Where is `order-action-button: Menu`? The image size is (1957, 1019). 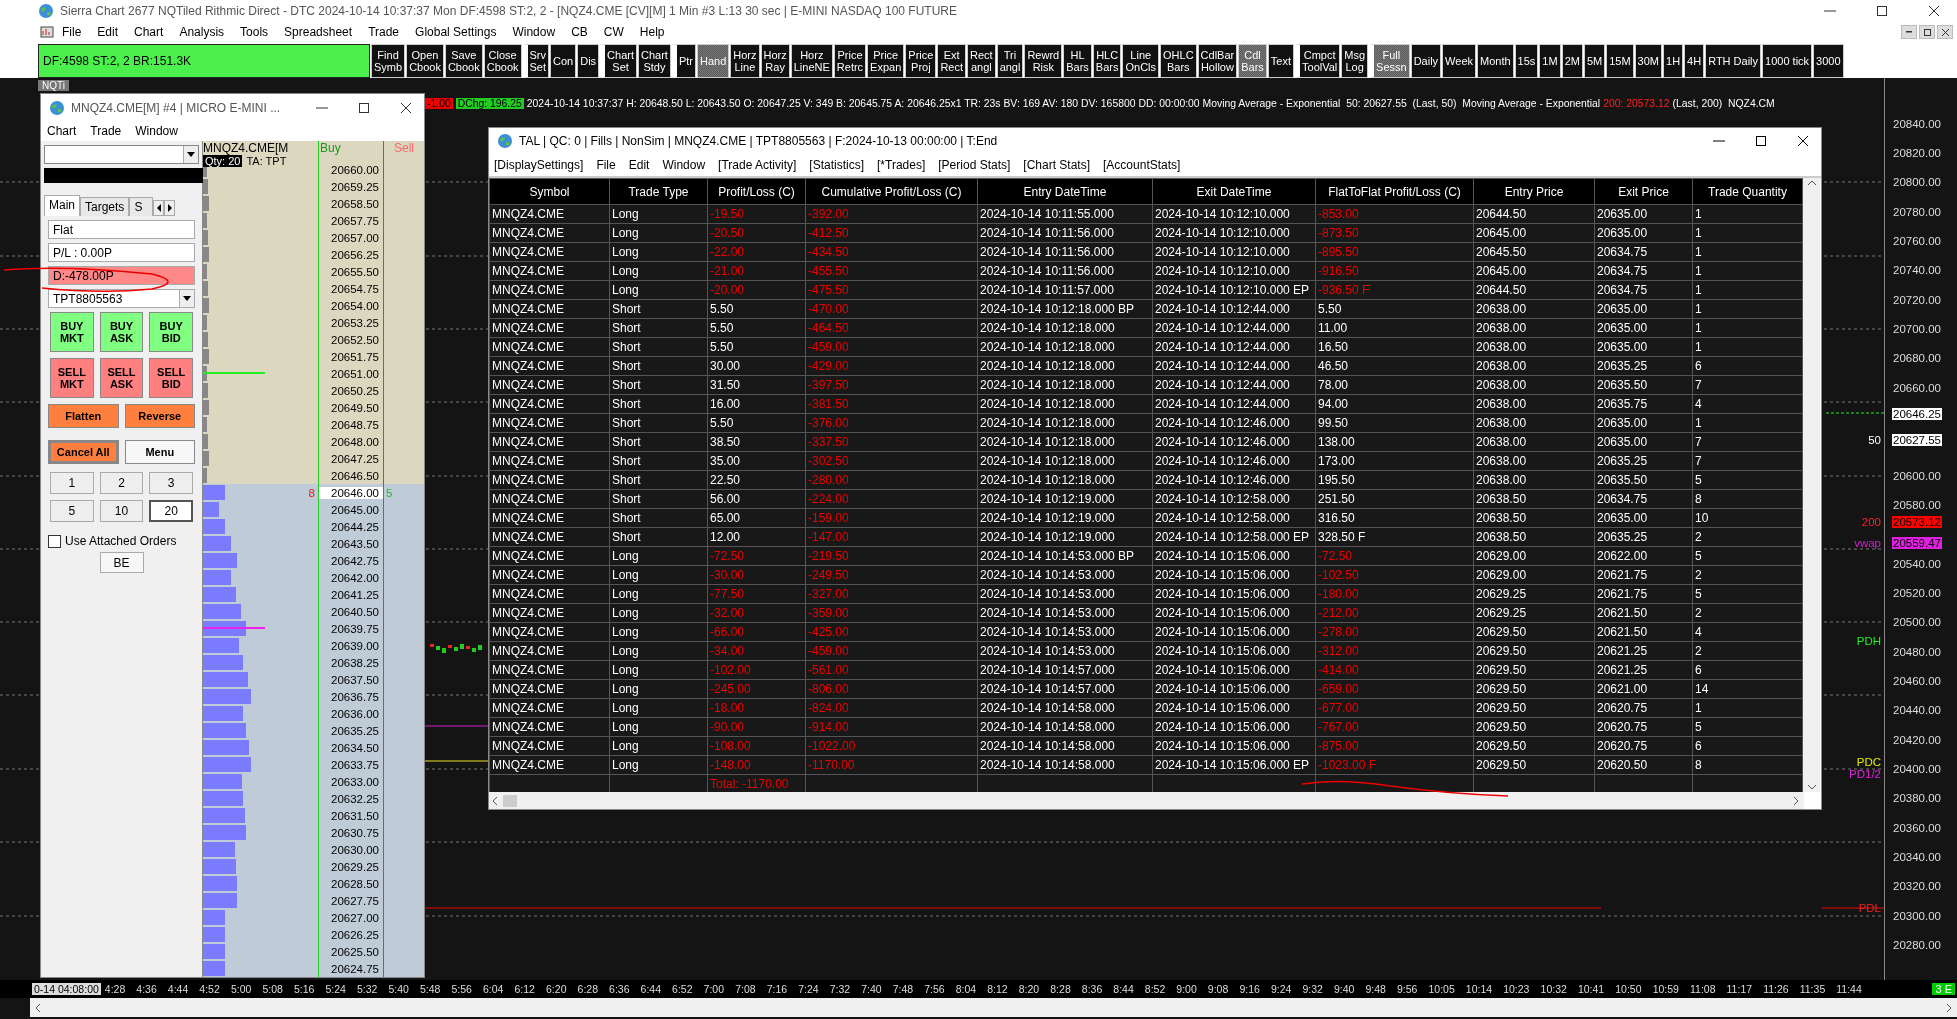 order-action-button: Menu is located at coordinates (159, 452).